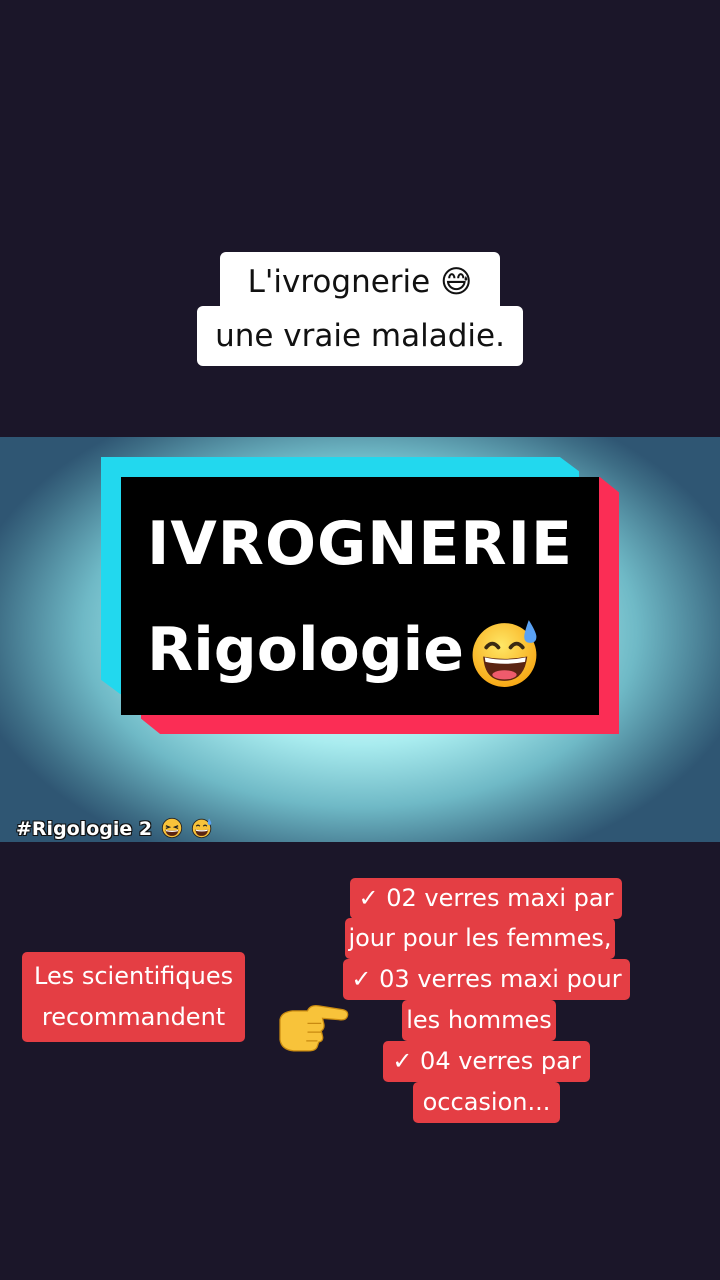  I want to click on top-caption: L'ivrognerie 😅 une vraie maladie., so click(360, 309).